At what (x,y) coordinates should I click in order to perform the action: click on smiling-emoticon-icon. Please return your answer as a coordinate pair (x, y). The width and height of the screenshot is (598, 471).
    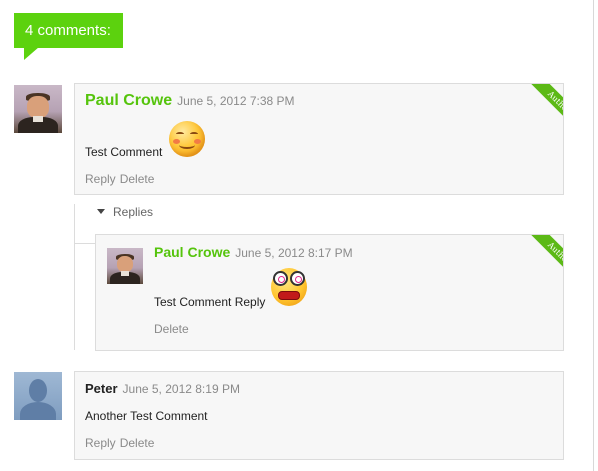
    Looking at the image, I should click on (187, 139).